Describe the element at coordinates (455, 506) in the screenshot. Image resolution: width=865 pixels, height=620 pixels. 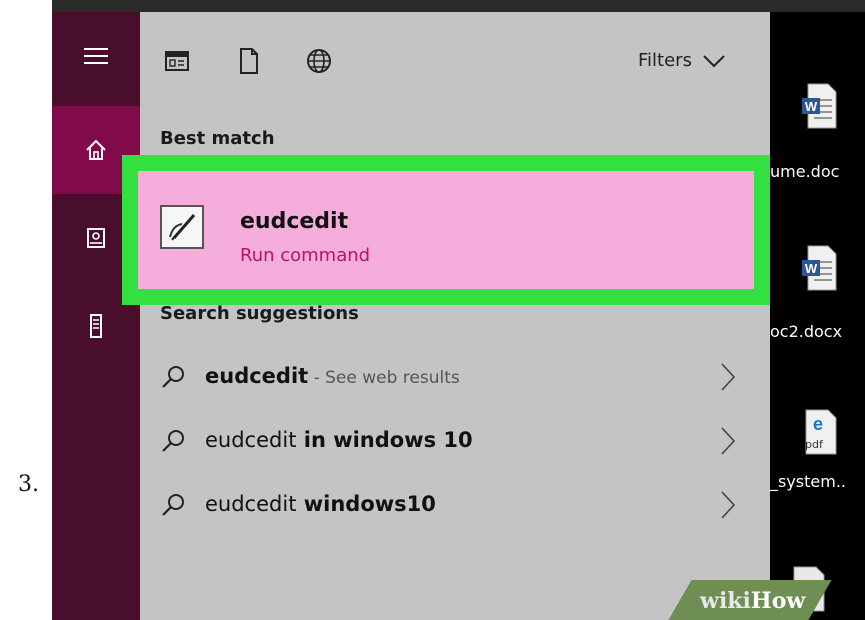
I see `suggestion-item: eudcedit windows10` at that location.